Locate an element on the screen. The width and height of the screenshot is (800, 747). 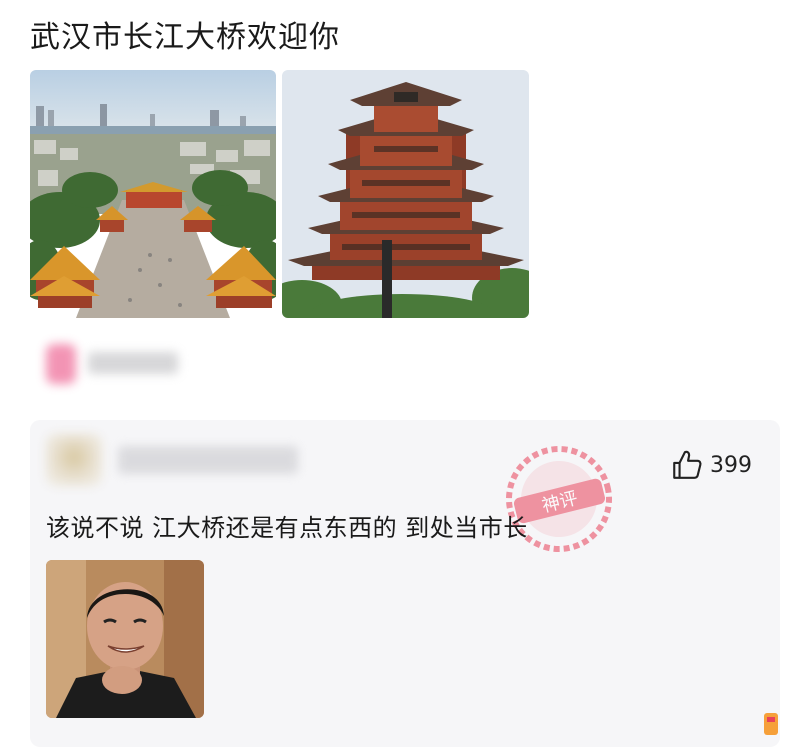
like-button: 399 is located at coordinates (711, 465).